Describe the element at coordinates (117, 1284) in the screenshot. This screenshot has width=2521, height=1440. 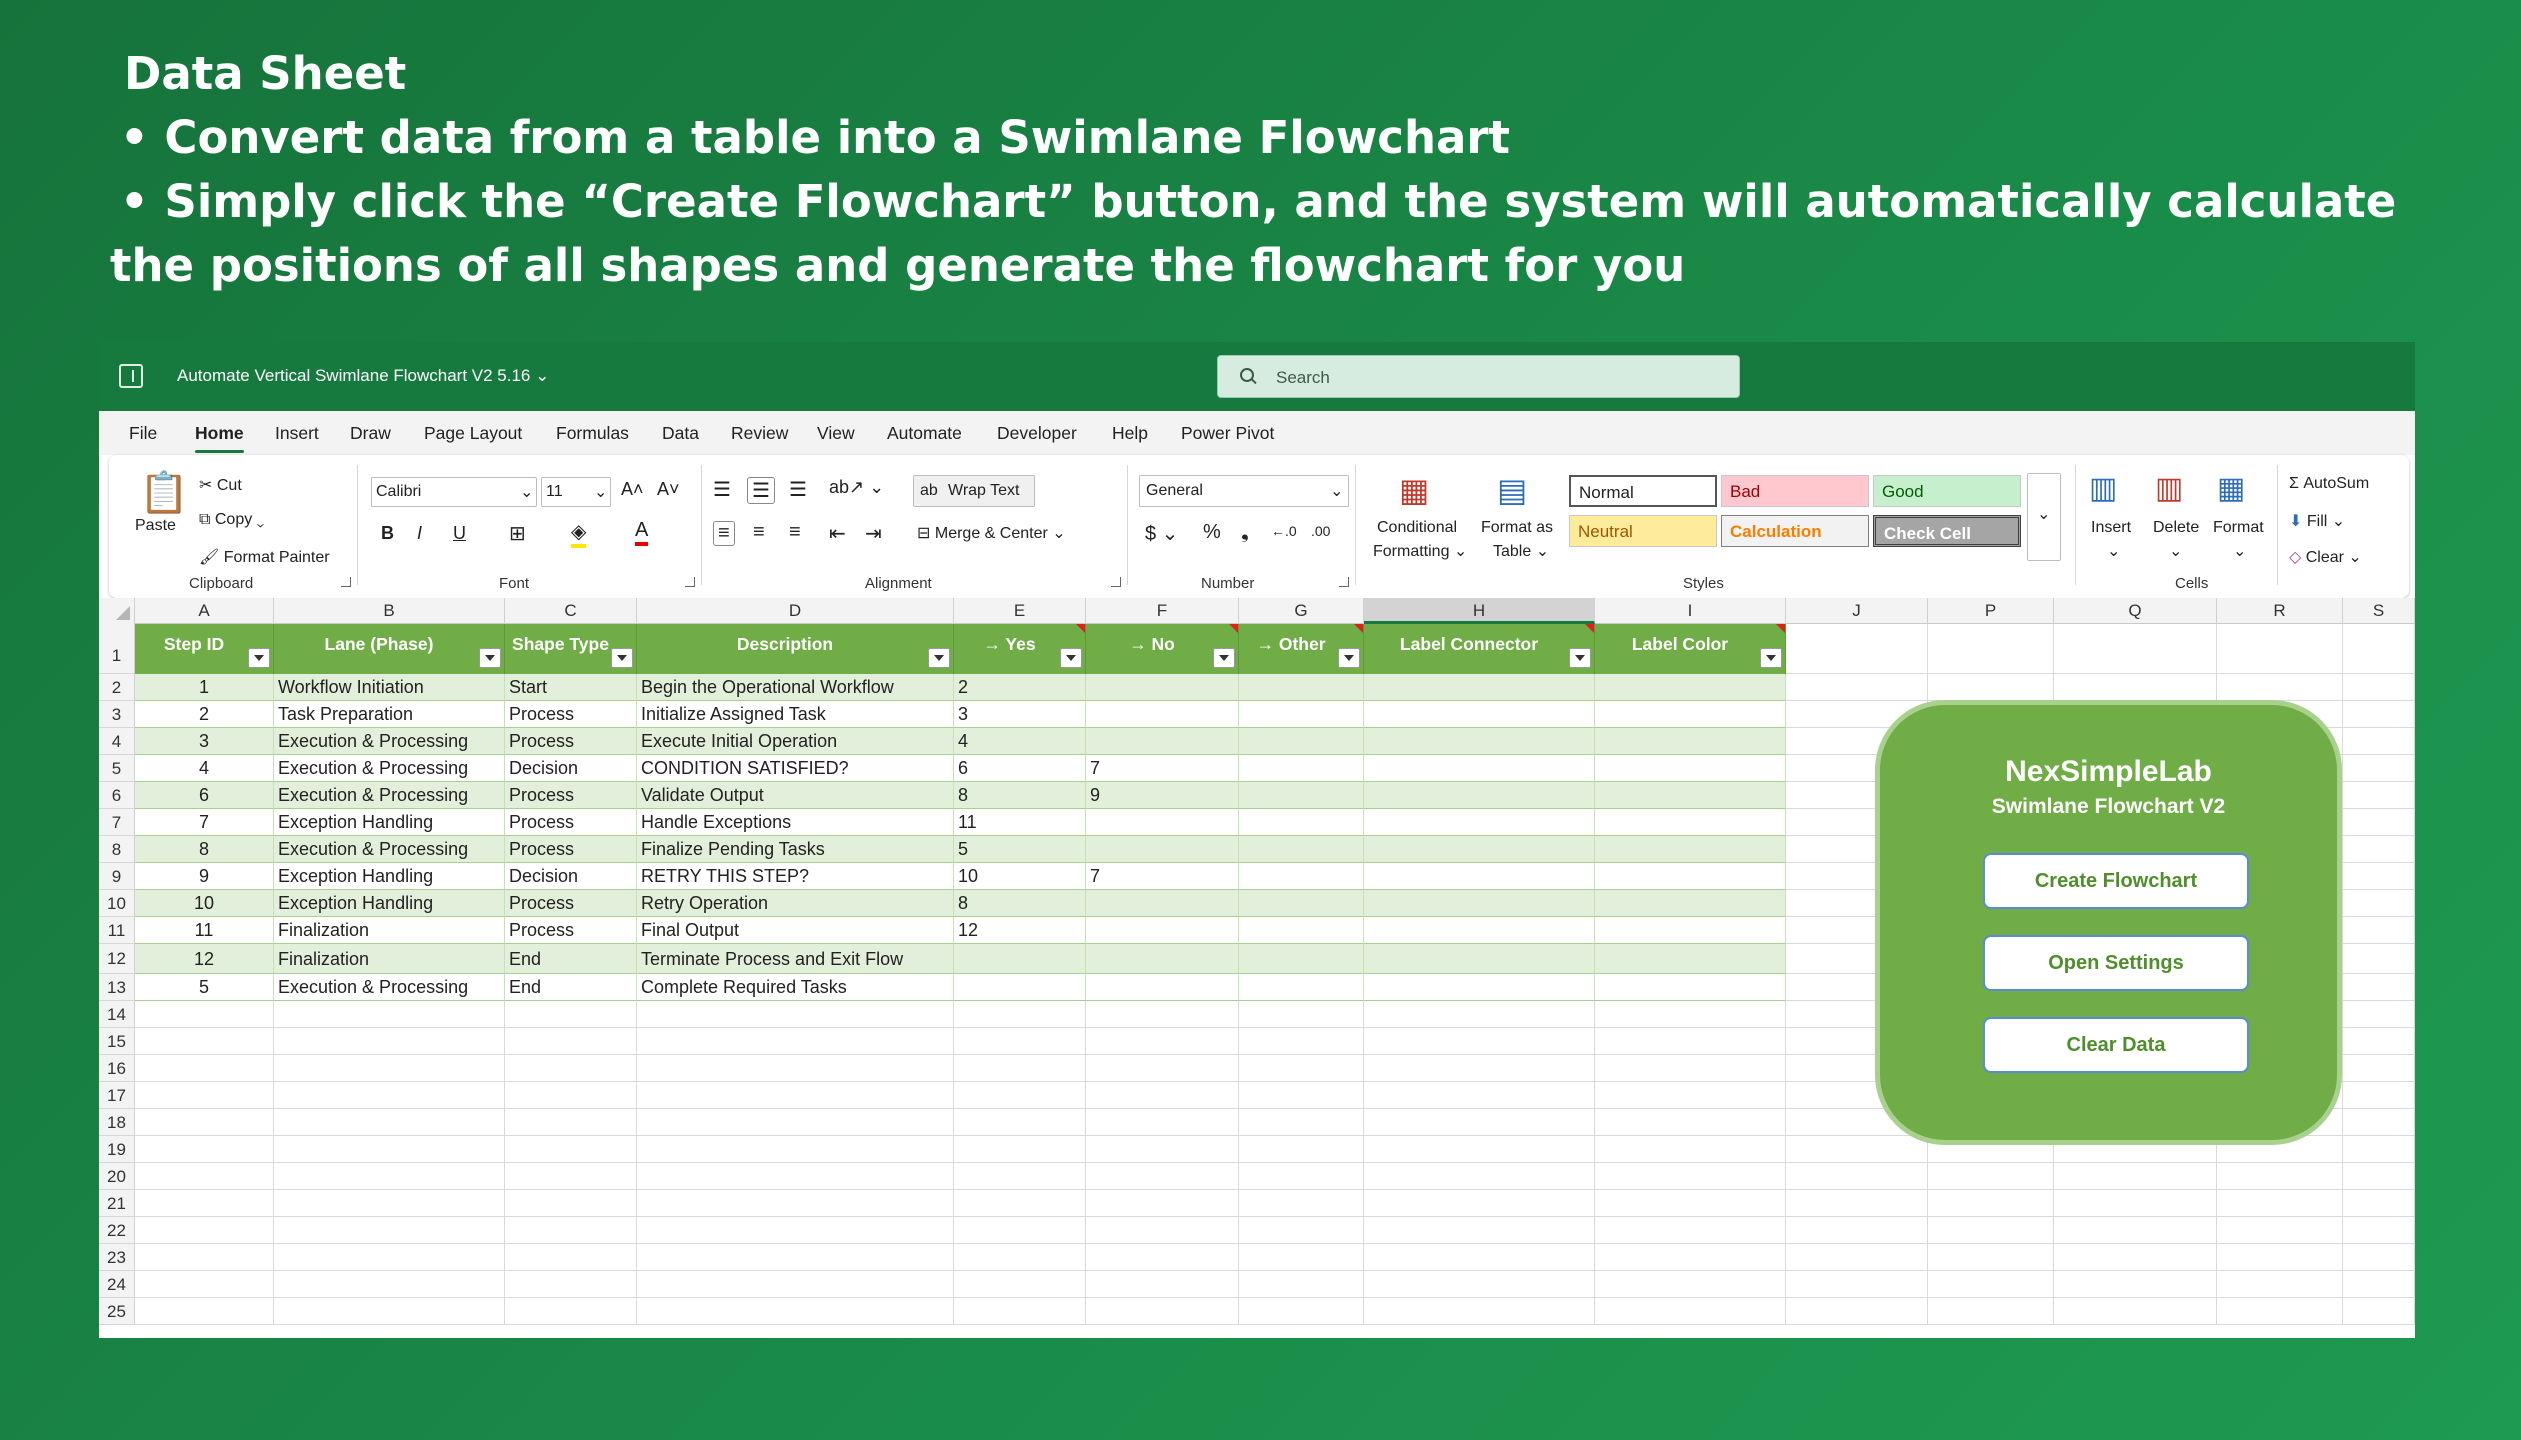
I see `row-header: 24` at that location.